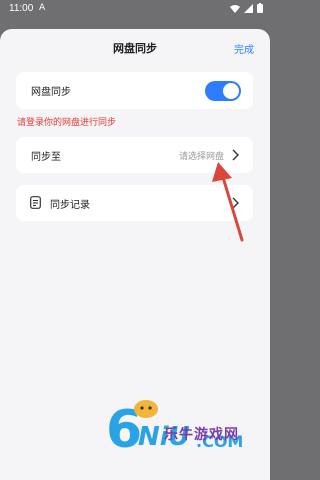 This screenshot has height=480, width=320. What do you see at coordinates (228, 202) in the screenshot?
I see `annotation-arrow` at bounding box center [228, 202].